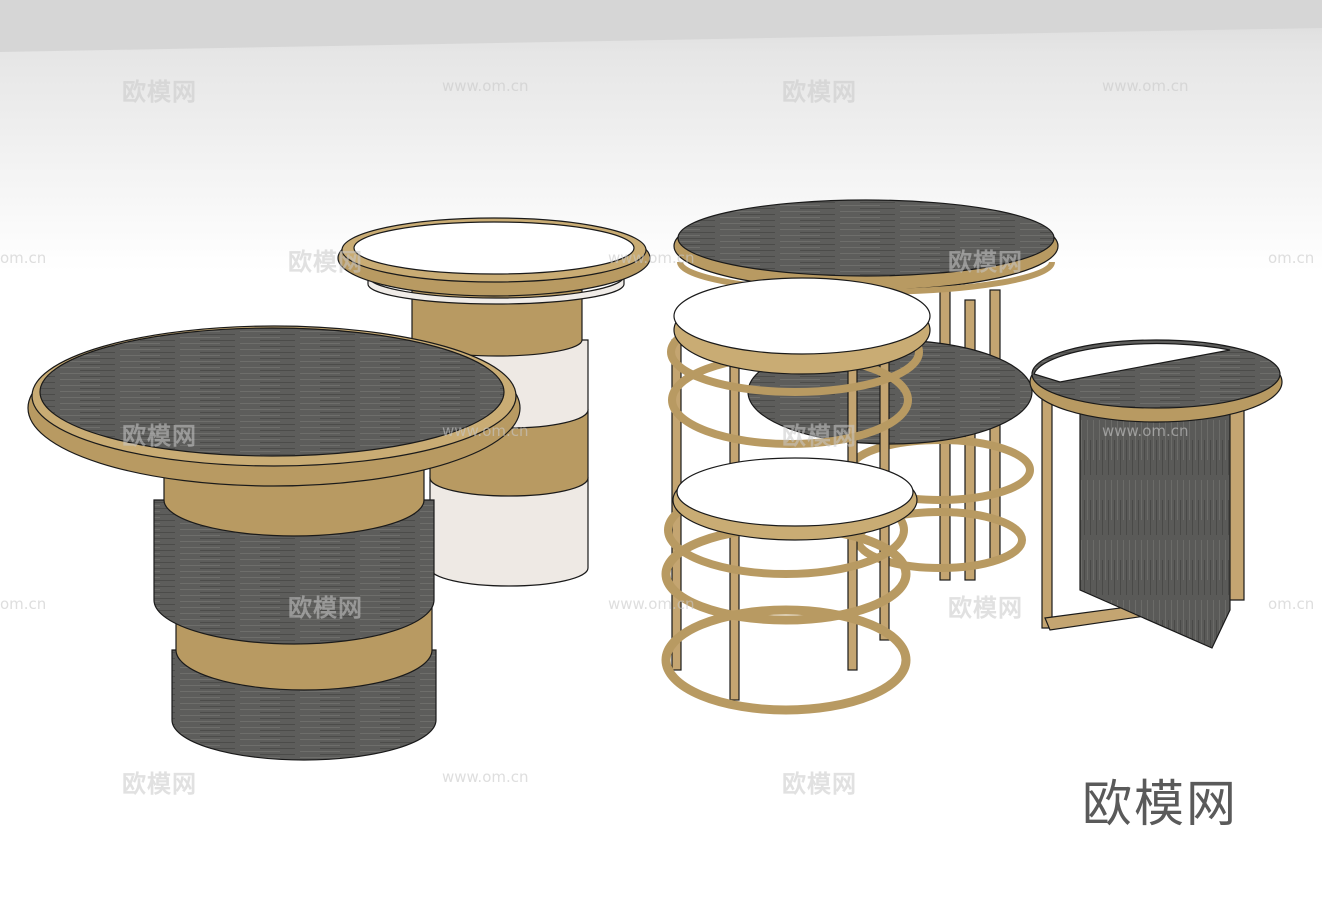 The height and width of the screenshot is (904, 1322). I want to click on site-logo-text: 欧模网, so click(1160, 804).